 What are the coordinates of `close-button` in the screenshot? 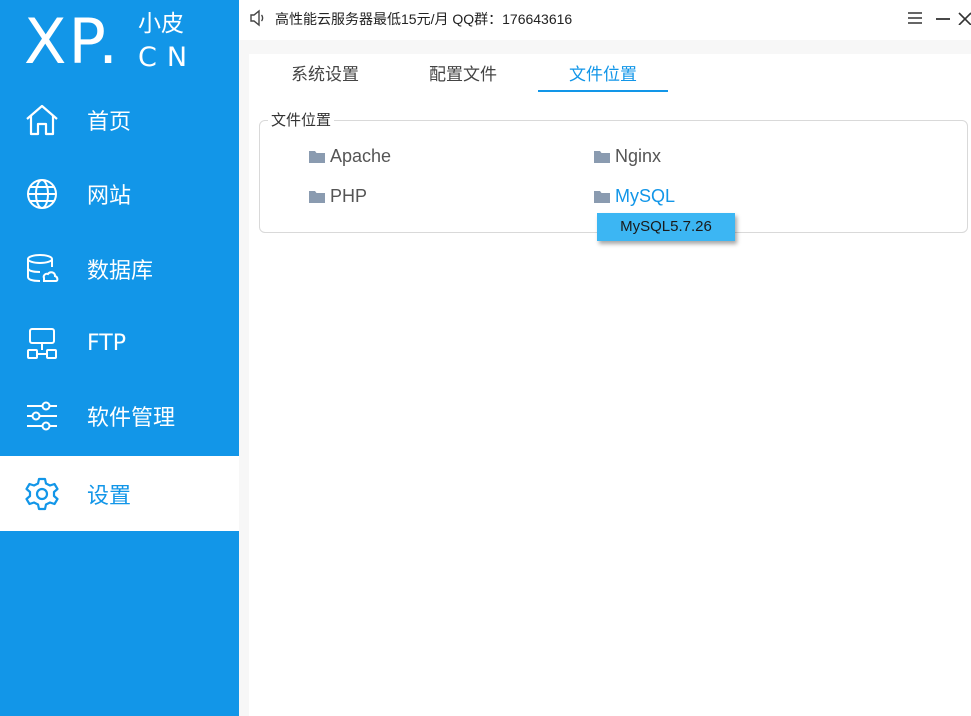 It's located at (964, 18).